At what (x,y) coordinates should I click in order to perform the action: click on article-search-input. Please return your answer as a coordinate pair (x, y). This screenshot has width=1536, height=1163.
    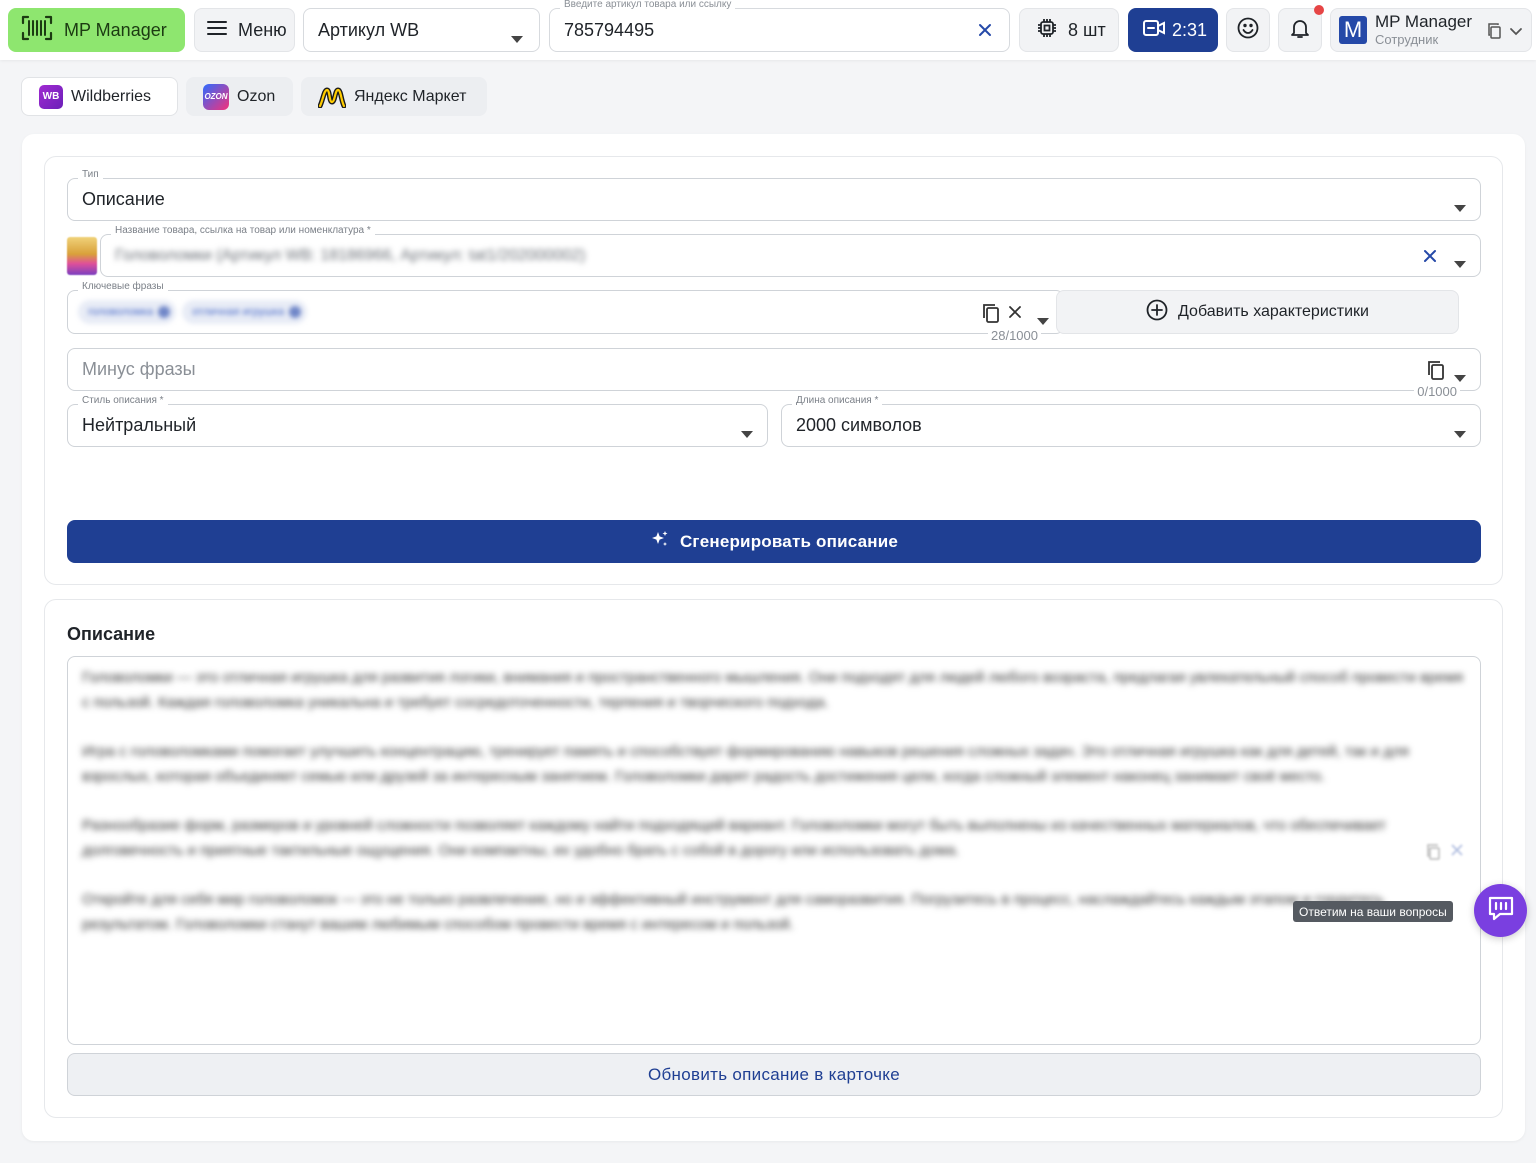
    Looking at the image, I should click on (754, 30).